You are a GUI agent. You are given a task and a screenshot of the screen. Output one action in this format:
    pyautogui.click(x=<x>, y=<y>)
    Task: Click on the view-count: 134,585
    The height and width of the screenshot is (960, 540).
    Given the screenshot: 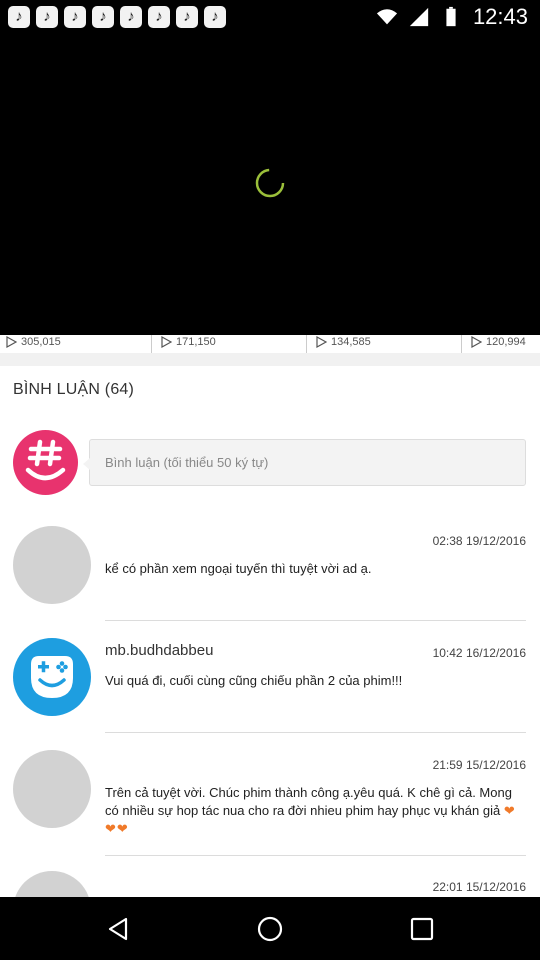 What is the action you would take?
    pyautogui.click(x=351, y=342)
    